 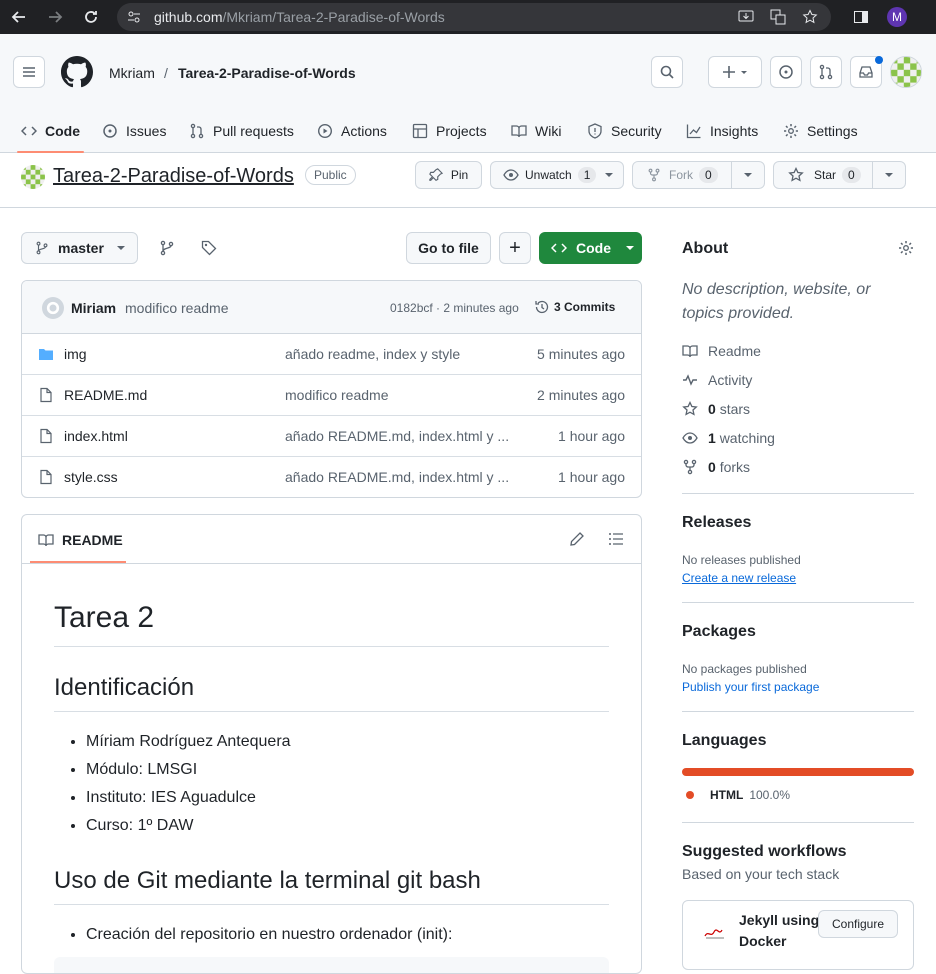 What do you see at coordinates (810, 17) in the screenshot?
I see `bookmark-star-icon` at bounding box center [810, 17].